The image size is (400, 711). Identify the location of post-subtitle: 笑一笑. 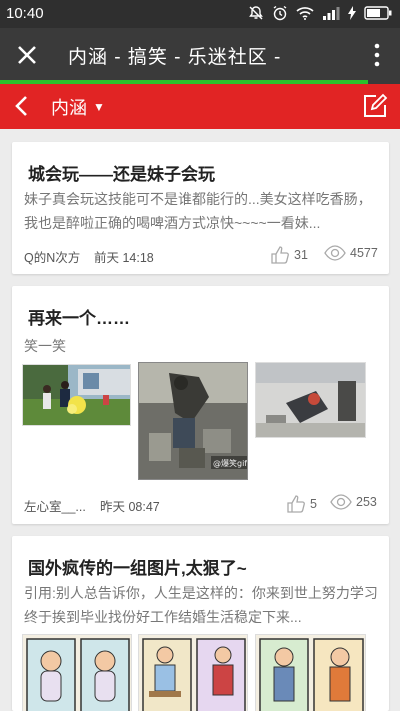
(45, 346).